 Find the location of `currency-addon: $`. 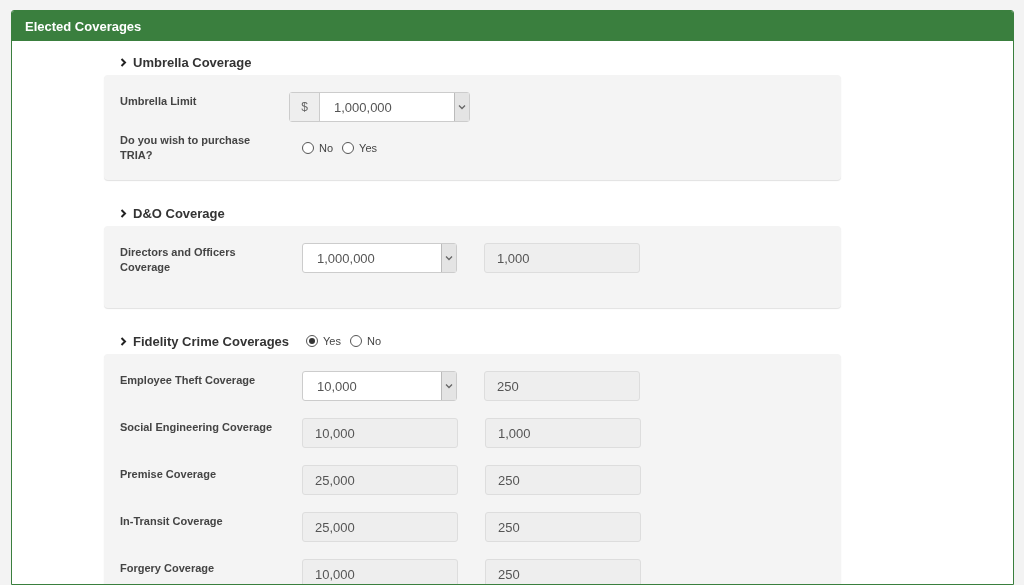

currency-addon: $ is located at coordinates (305, 107).